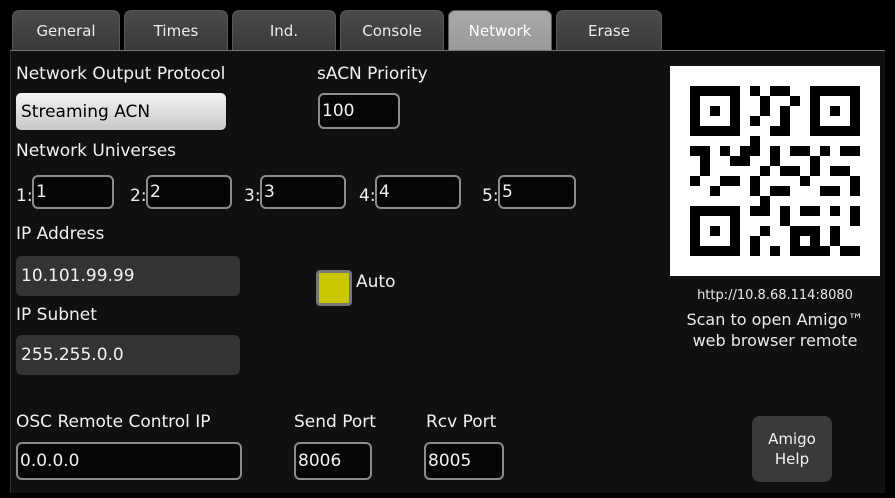  Describe the element at coordinates (418, 192) in the screenshot. I see `universe-4-field: 4` at that location.